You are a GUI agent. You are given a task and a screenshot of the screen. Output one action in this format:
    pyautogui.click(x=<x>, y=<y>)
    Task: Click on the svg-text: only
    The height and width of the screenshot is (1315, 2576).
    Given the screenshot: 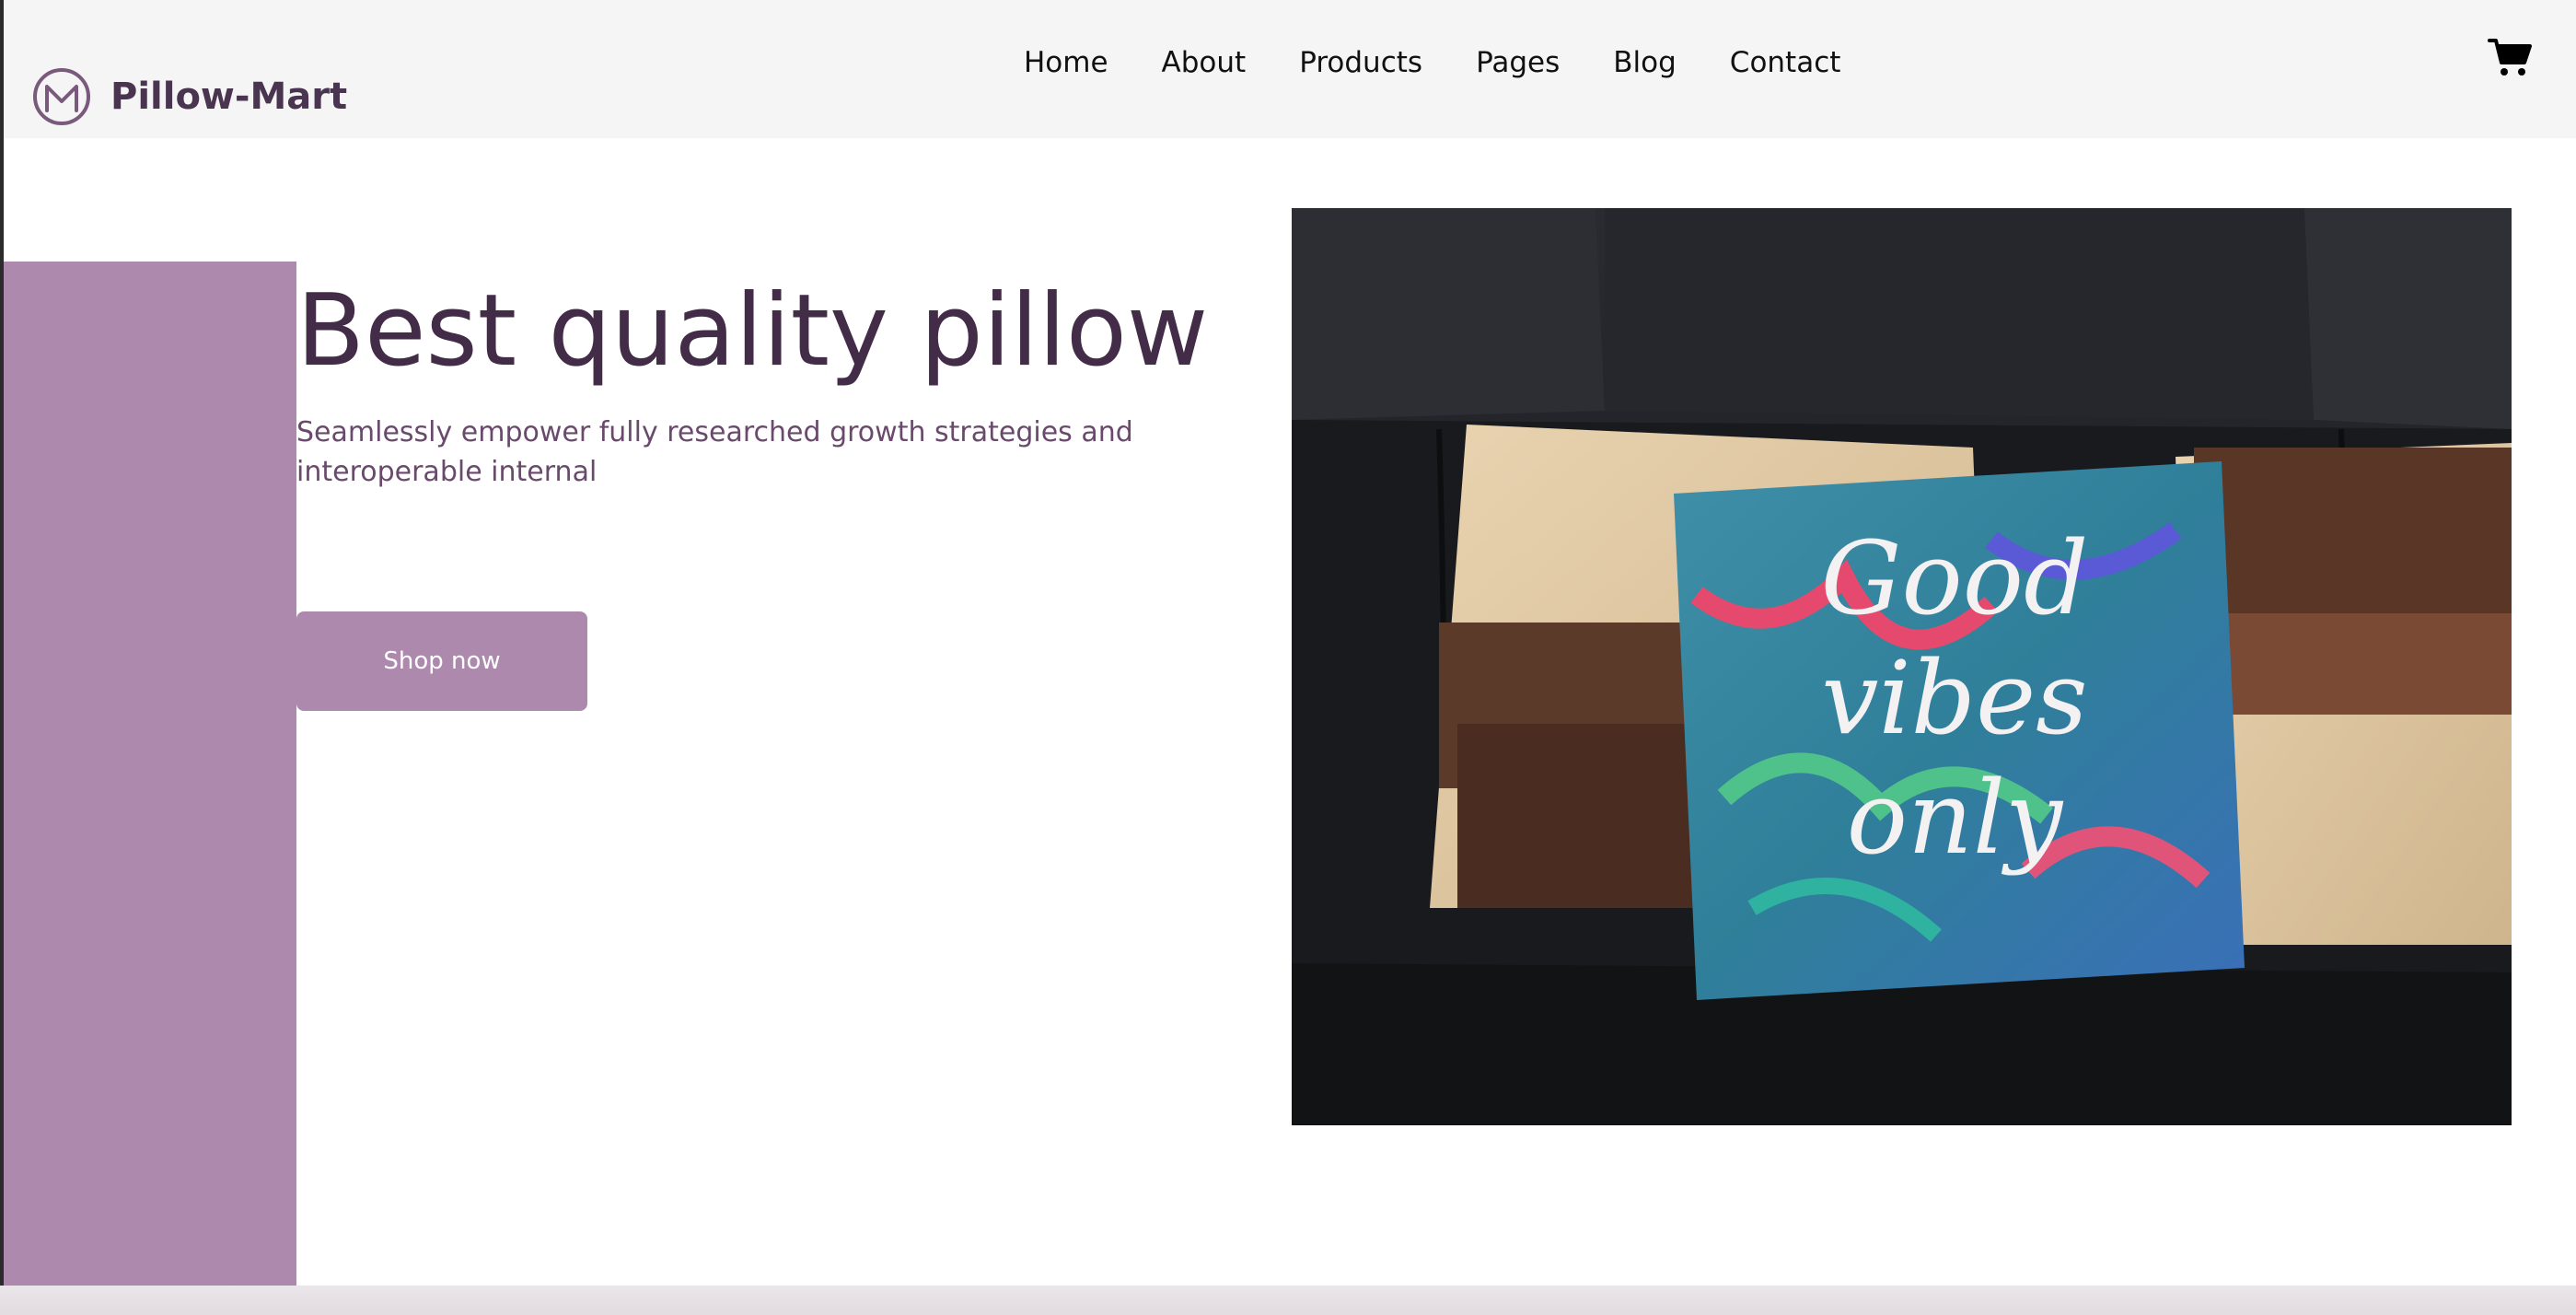 What is the action you would take?
    pyautogui.click(x=1955, y=818)
    